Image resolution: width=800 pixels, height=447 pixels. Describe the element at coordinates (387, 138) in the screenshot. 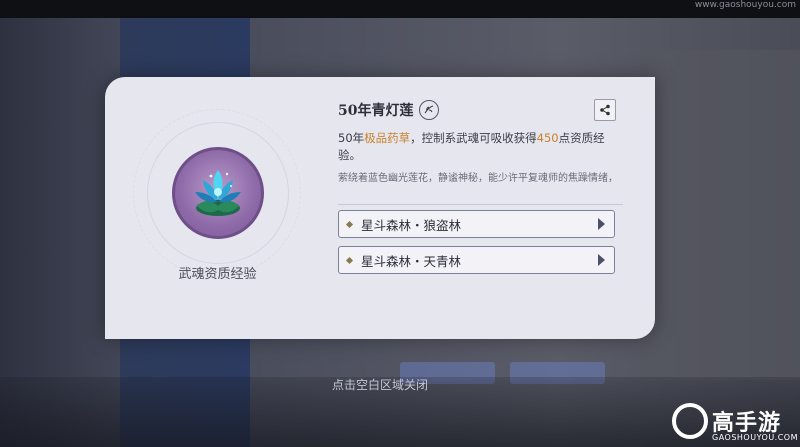

I see `desc-quality: 极品药草` at that location.